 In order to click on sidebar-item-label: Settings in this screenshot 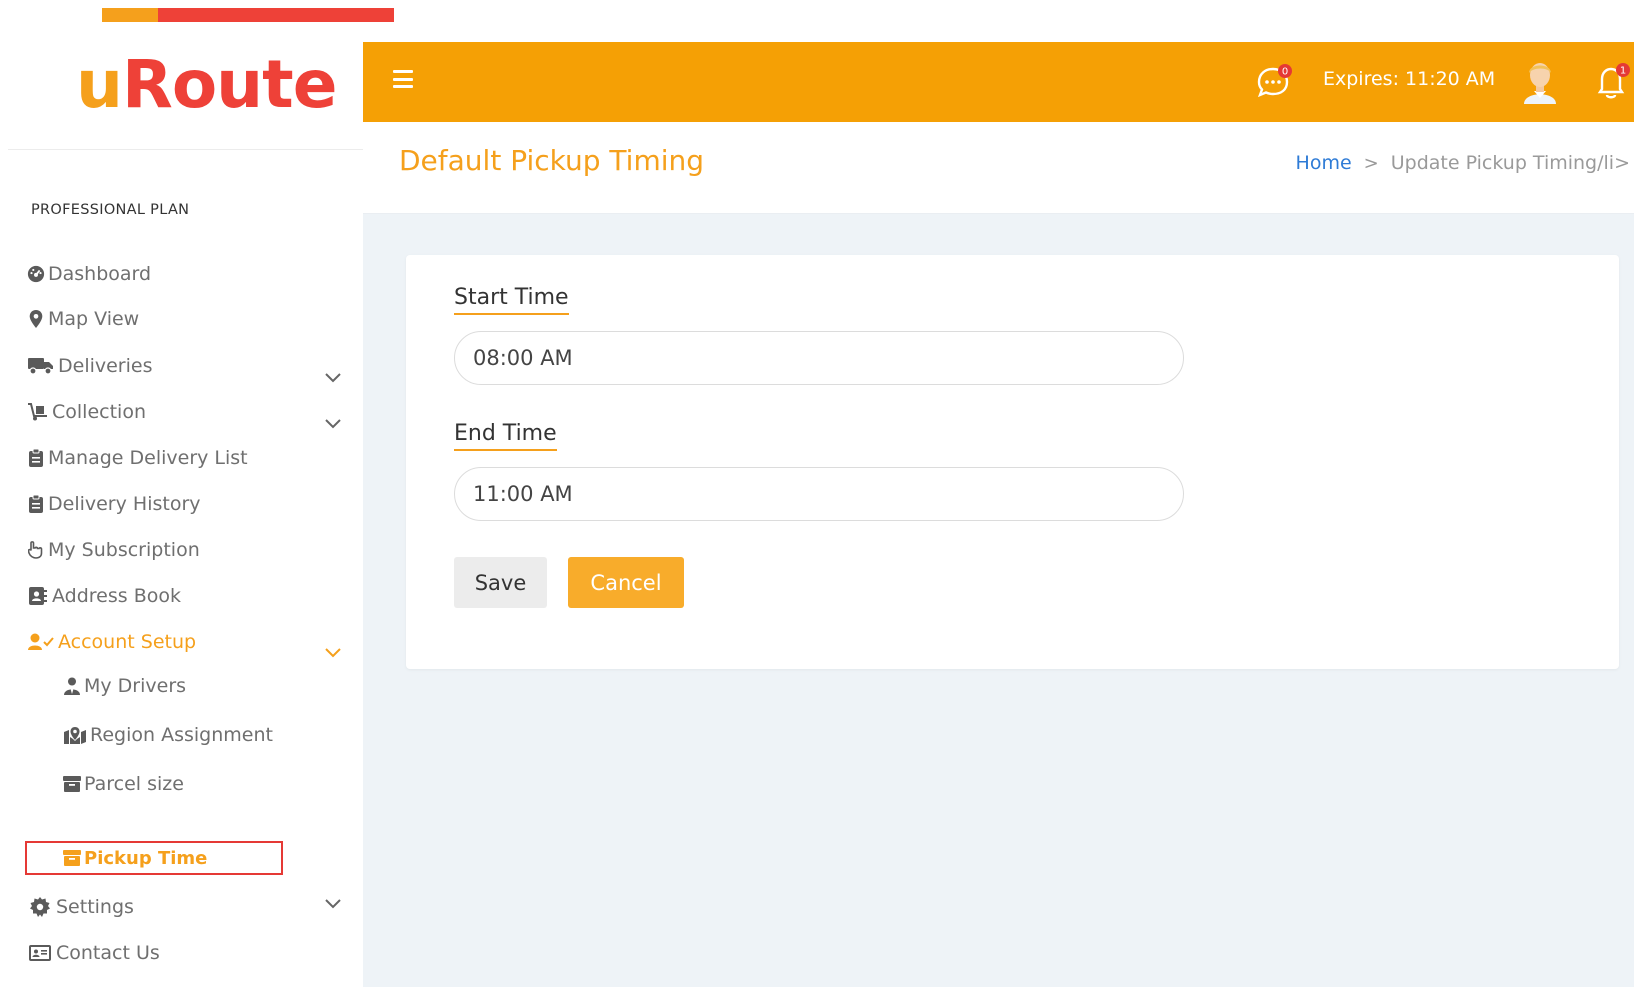, I will do `click(95, 907)`.